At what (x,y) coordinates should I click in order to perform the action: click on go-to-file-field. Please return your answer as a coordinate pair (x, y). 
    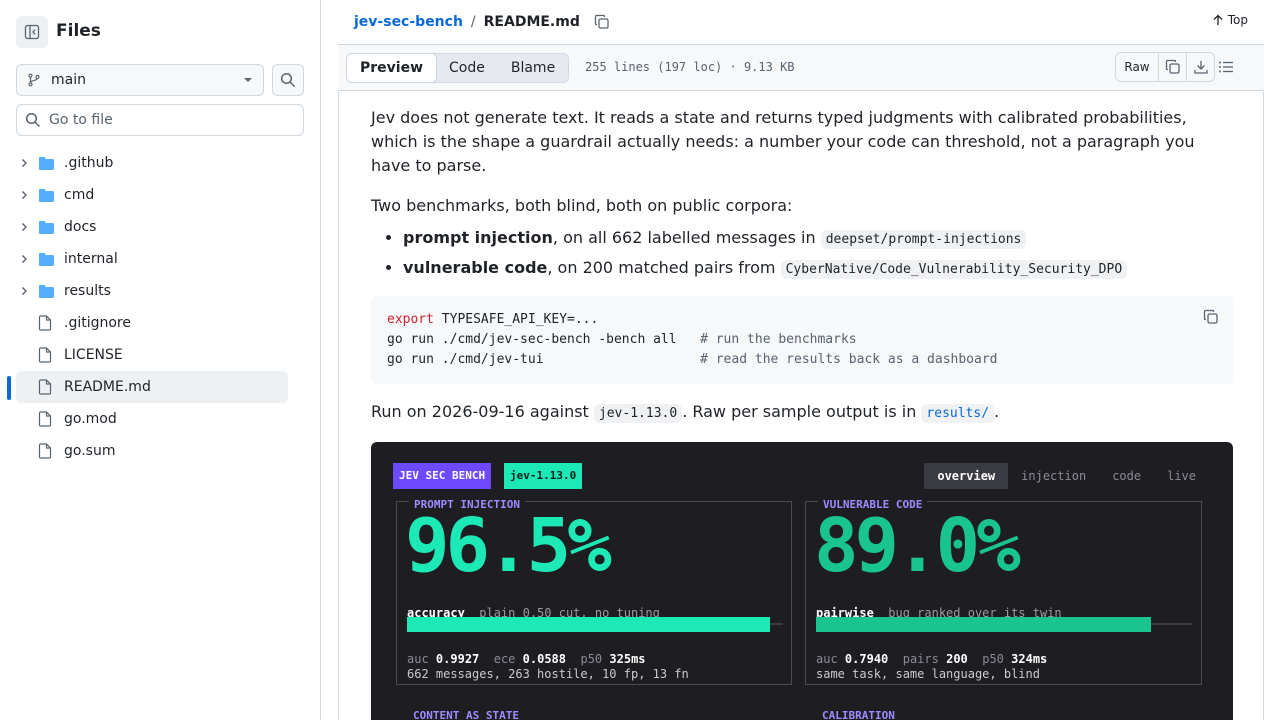
    Looking at the image, I should click on (160, 120).